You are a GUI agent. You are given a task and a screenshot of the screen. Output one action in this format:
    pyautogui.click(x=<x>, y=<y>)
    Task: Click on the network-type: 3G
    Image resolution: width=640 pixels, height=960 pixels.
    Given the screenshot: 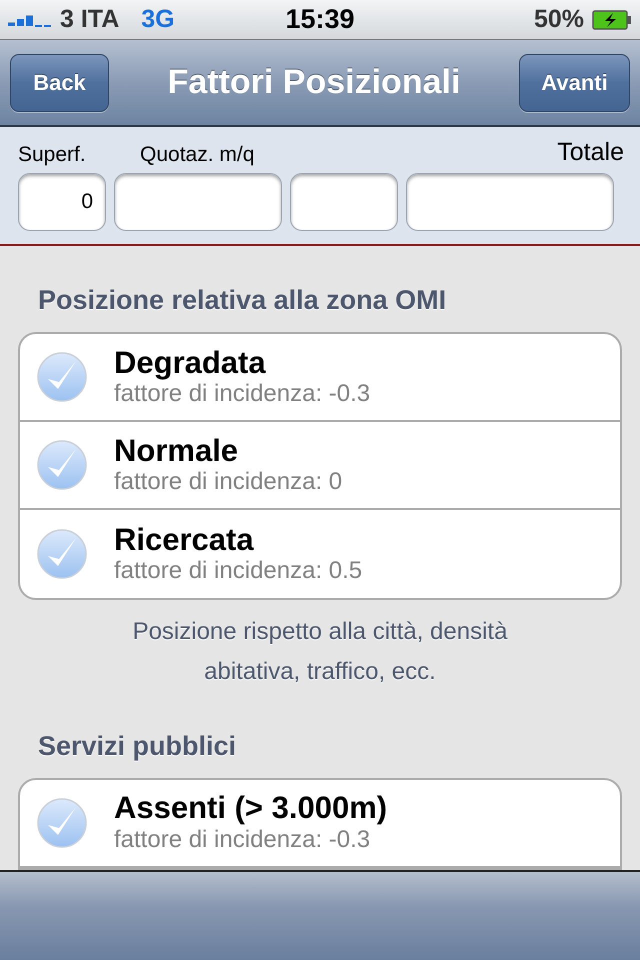 What is the action you would take?
    pyautogui.click(x=158, y=19)
    